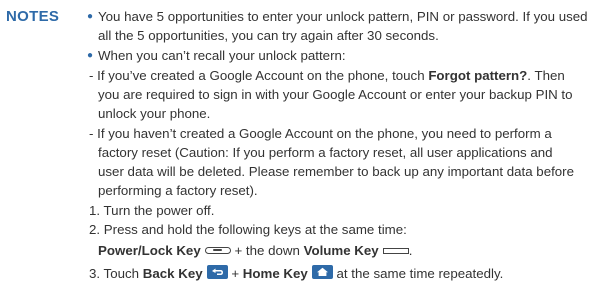 Image resolution: width=605 pixels, height=286 pixels. Describe the element at coordinates (152, 210) in the screenshot. I see `step-1: 1. Turn the power off.` at that location.